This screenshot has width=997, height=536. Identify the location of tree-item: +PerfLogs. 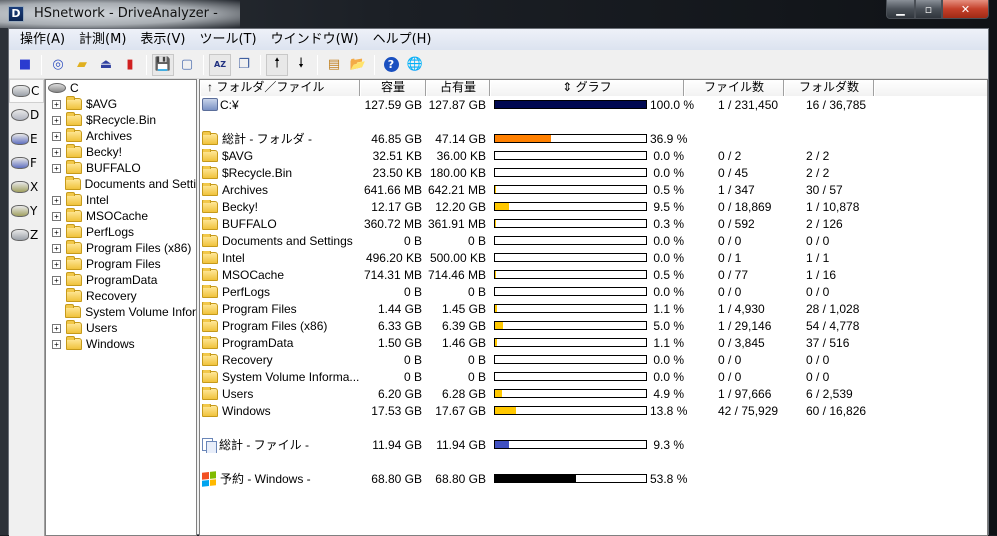
(121, 232).